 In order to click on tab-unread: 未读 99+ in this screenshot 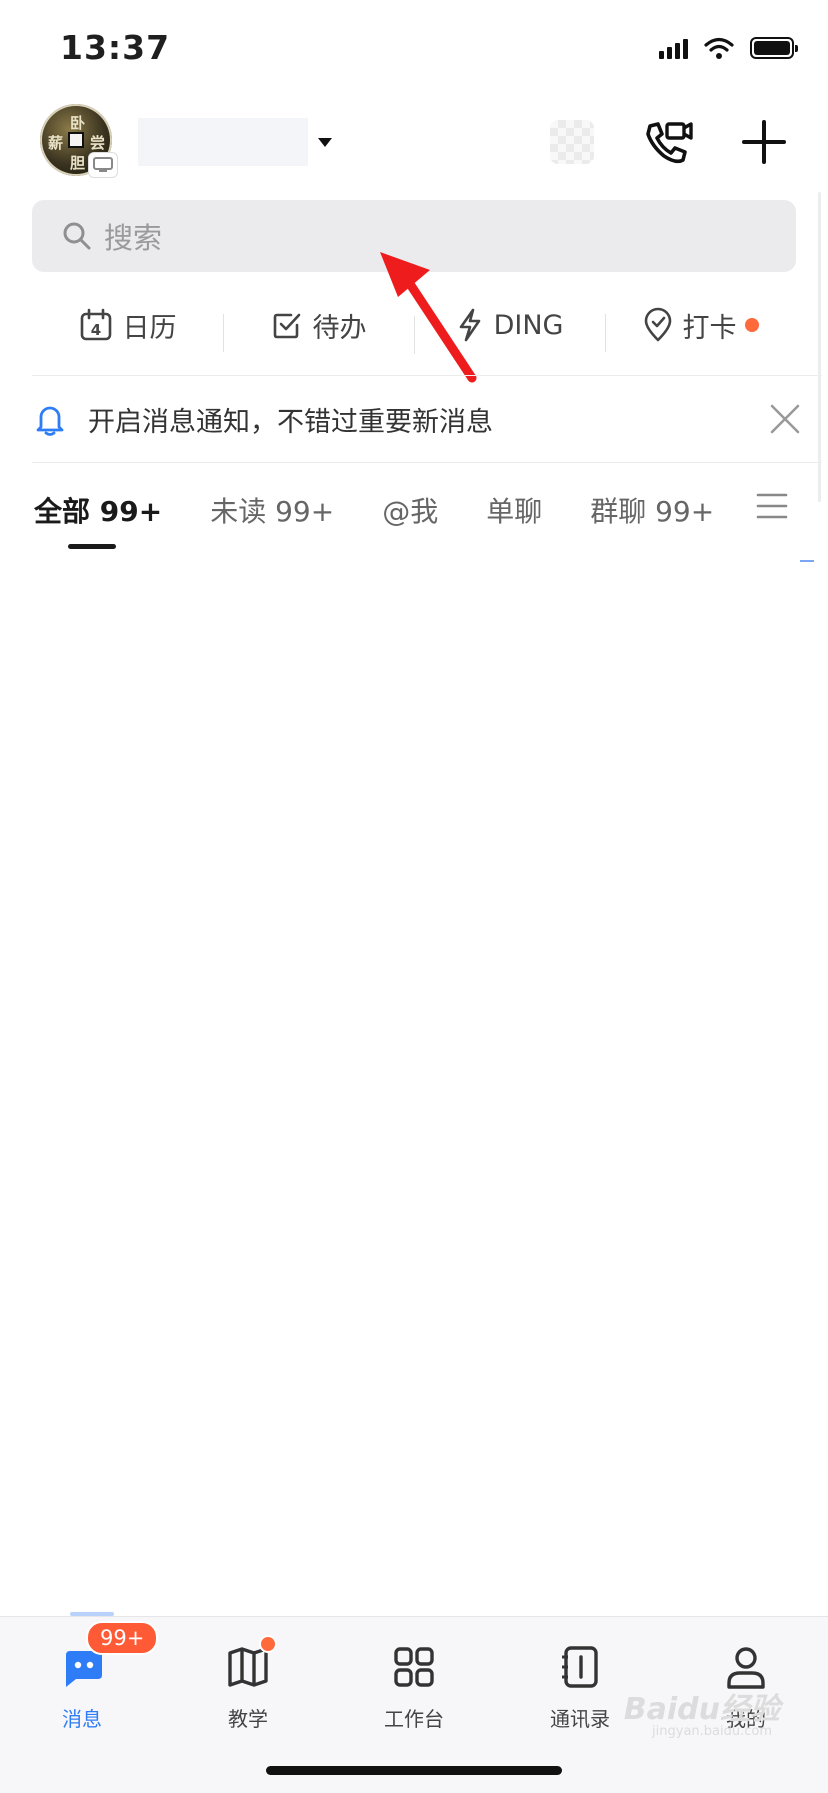, I will do `click(272, 510)`.